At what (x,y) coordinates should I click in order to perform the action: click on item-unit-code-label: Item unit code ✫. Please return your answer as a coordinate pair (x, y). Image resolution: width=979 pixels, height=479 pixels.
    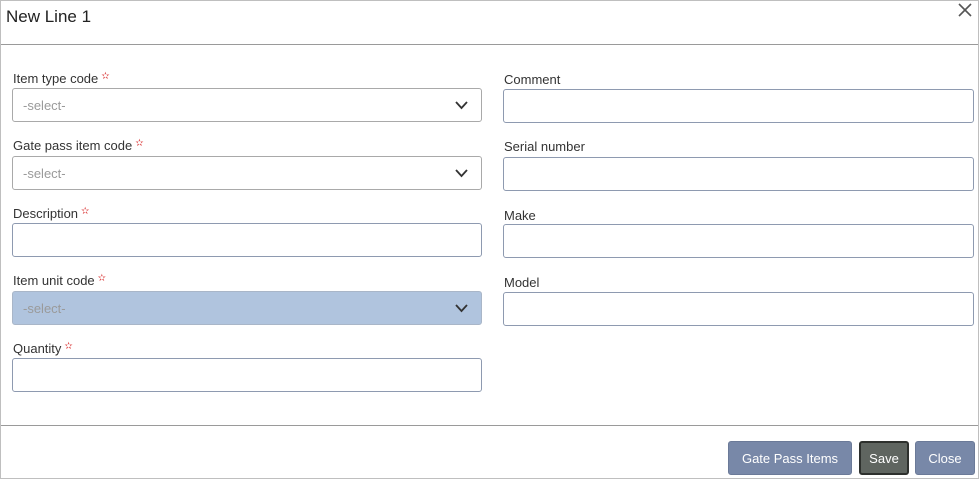
    Looking at the image, I should click on (60, 280).